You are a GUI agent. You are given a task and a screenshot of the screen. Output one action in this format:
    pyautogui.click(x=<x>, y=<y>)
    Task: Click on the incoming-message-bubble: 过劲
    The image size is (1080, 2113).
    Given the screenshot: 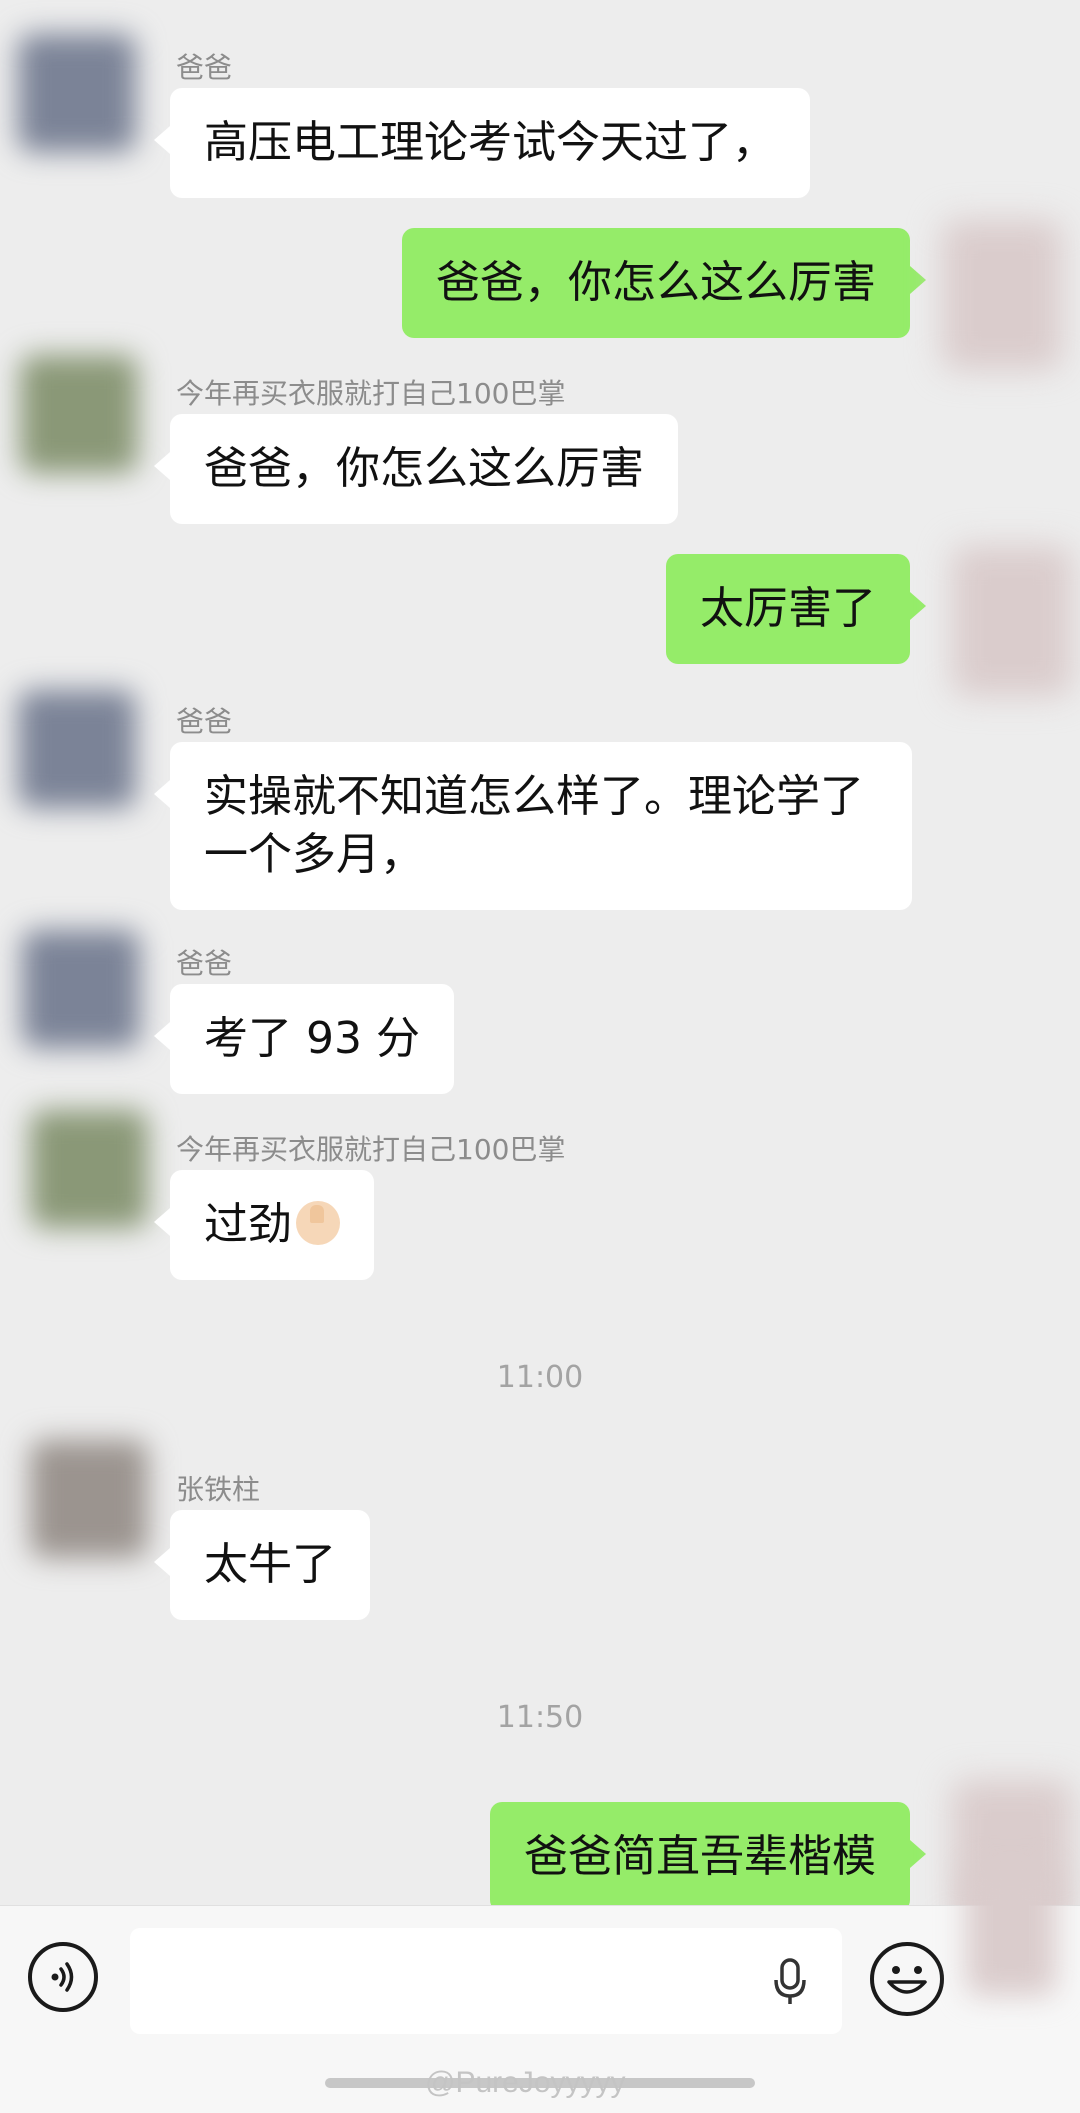 What is the action you would take?
    pyautogui.click(x=264, y=1225)
    